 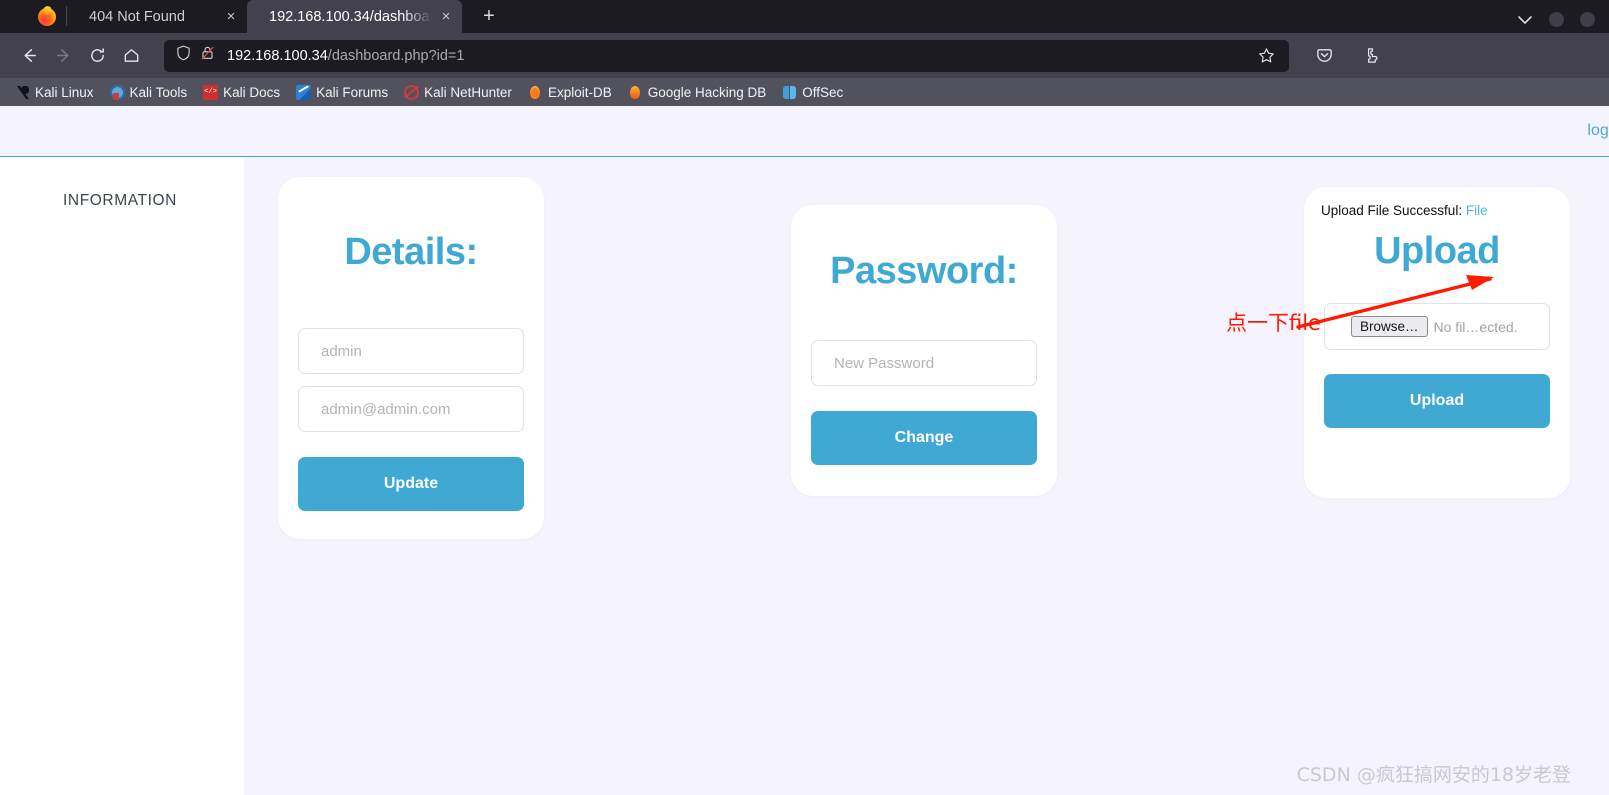 I want to click on logout-link: logout, so click(x=1598, y=131).